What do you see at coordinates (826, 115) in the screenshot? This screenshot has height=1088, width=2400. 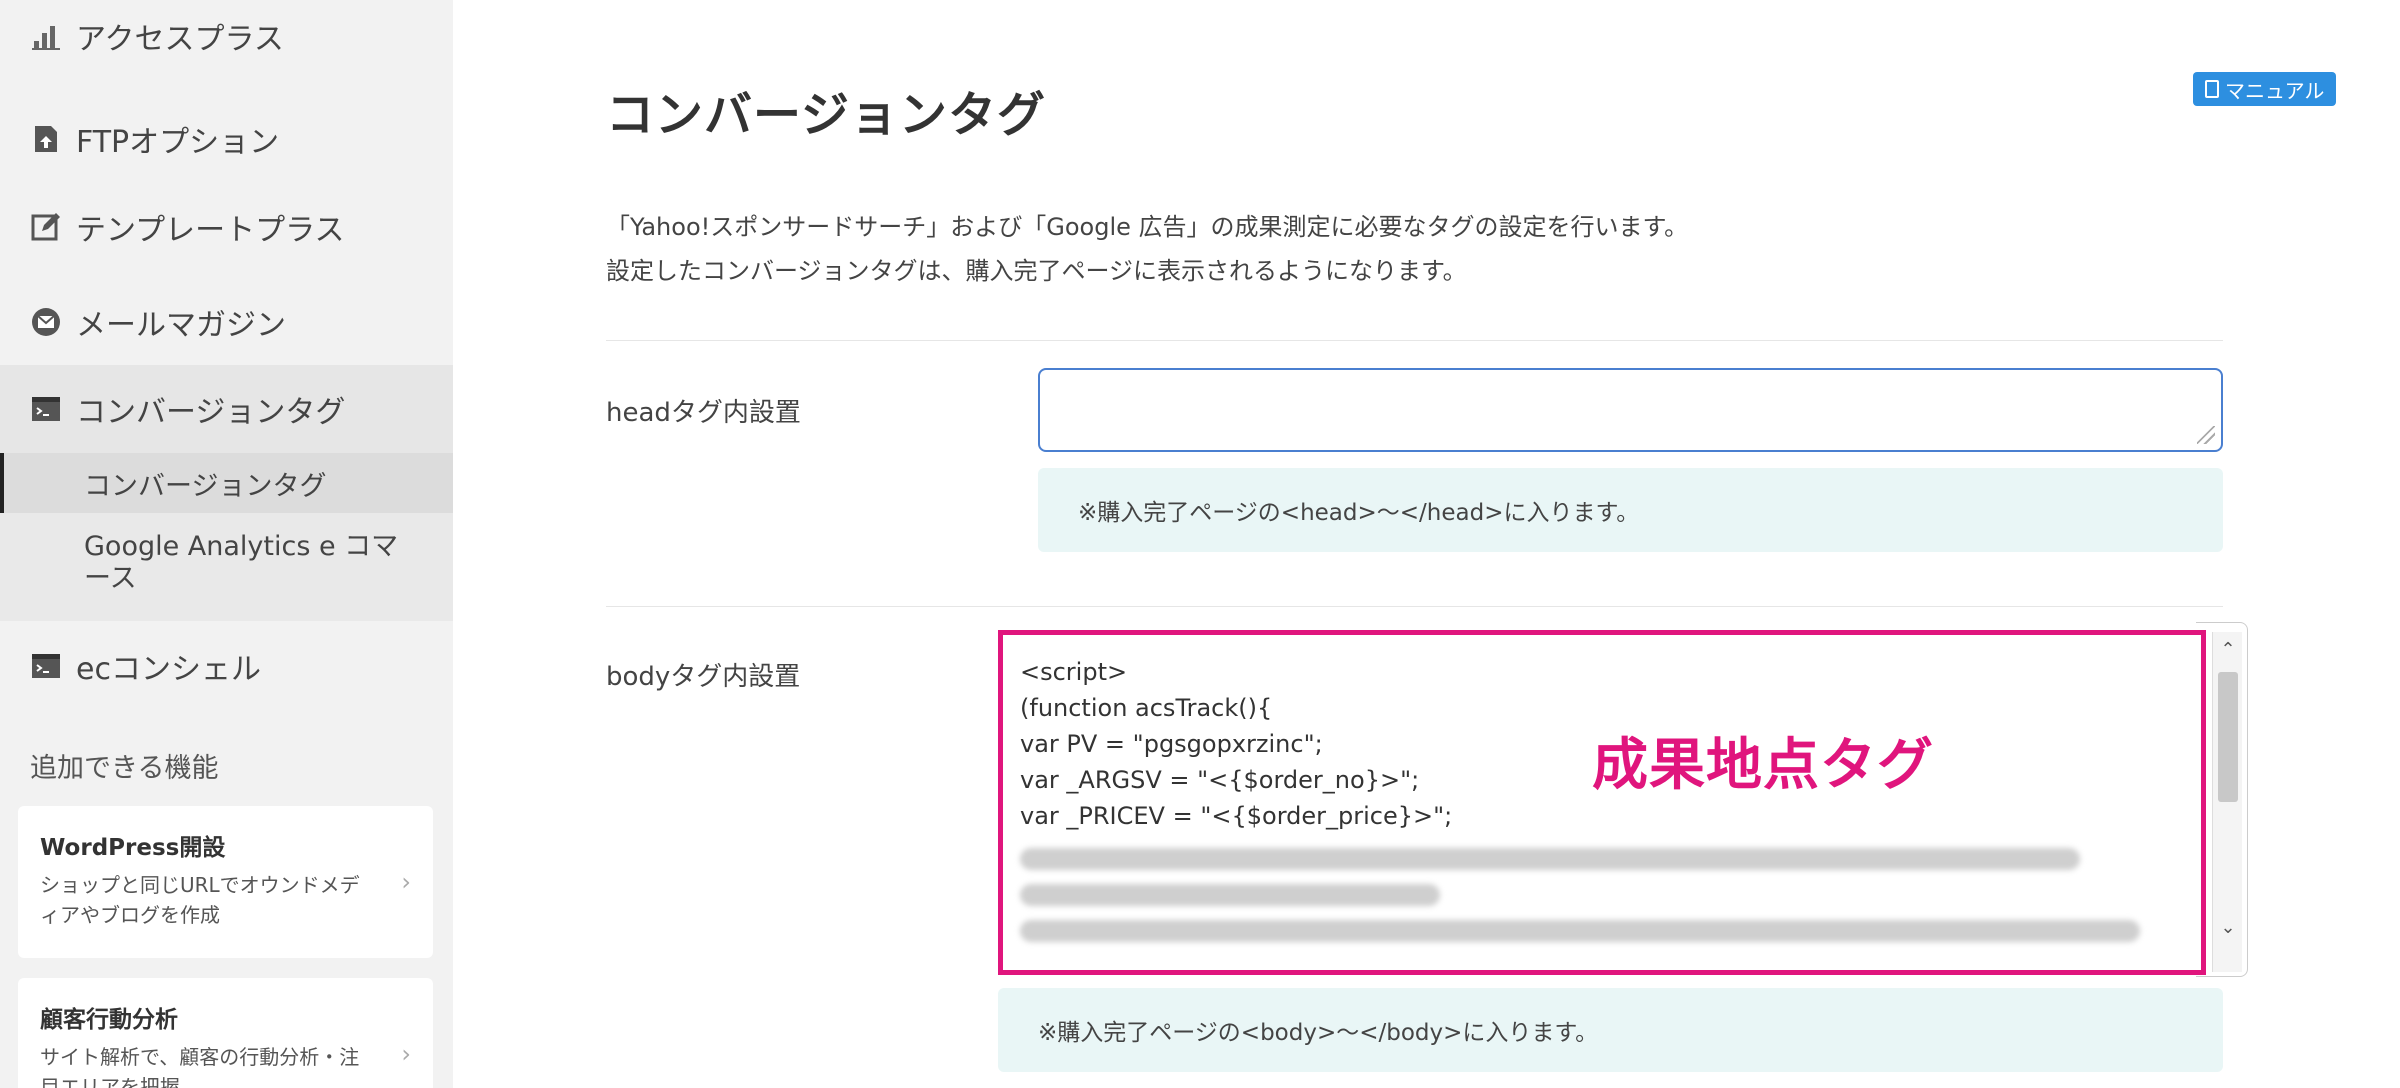 I see `page-title: コンバージョンタグ` at bounding box center [826, 115].